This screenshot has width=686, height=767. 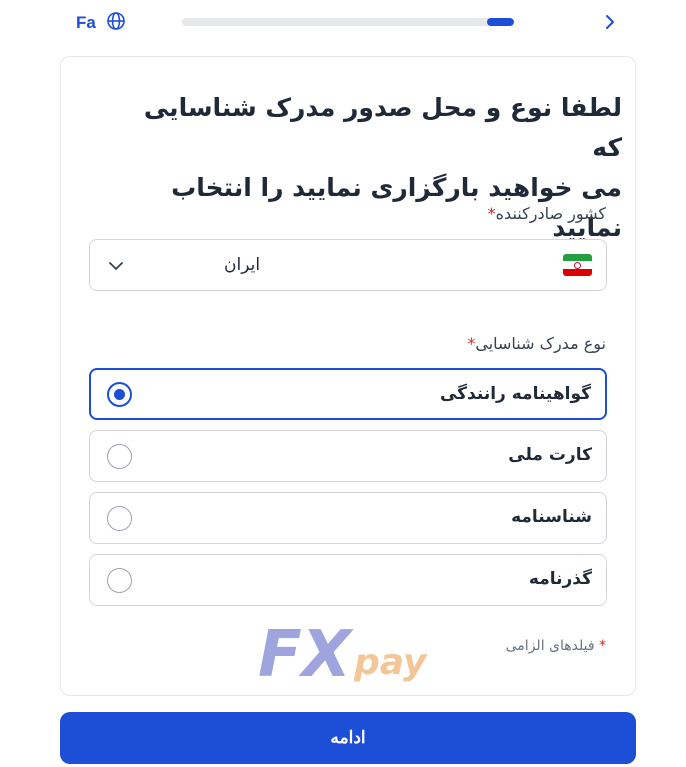 What do you see at coordinates (348, 394) in the screenshot?
I see `document-option-driving-license: گواهینامه رانندگی` at bounding box center [348, 394].